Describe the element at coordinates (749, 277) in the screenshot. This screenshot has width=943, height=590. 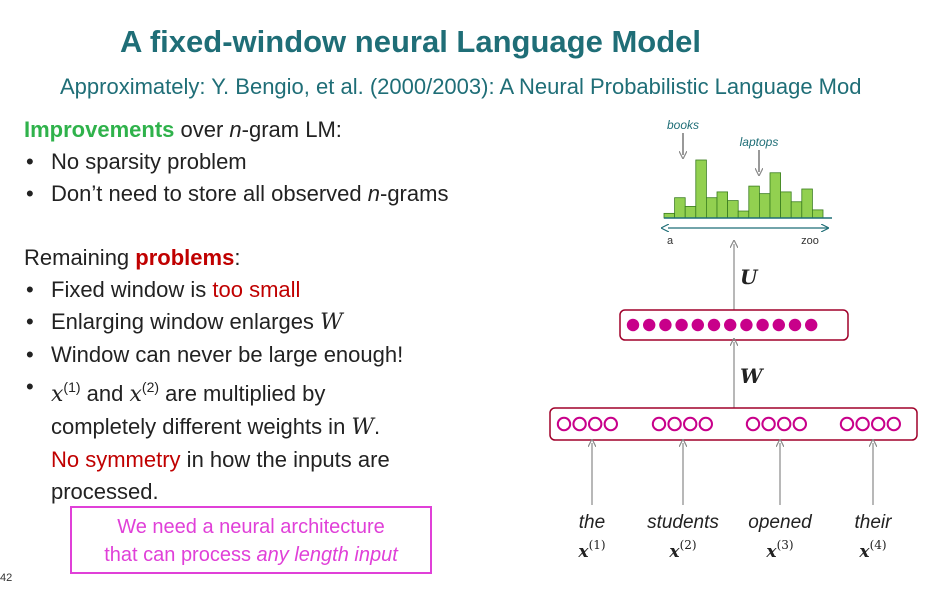
I see `weight-u-label: U` at that location.